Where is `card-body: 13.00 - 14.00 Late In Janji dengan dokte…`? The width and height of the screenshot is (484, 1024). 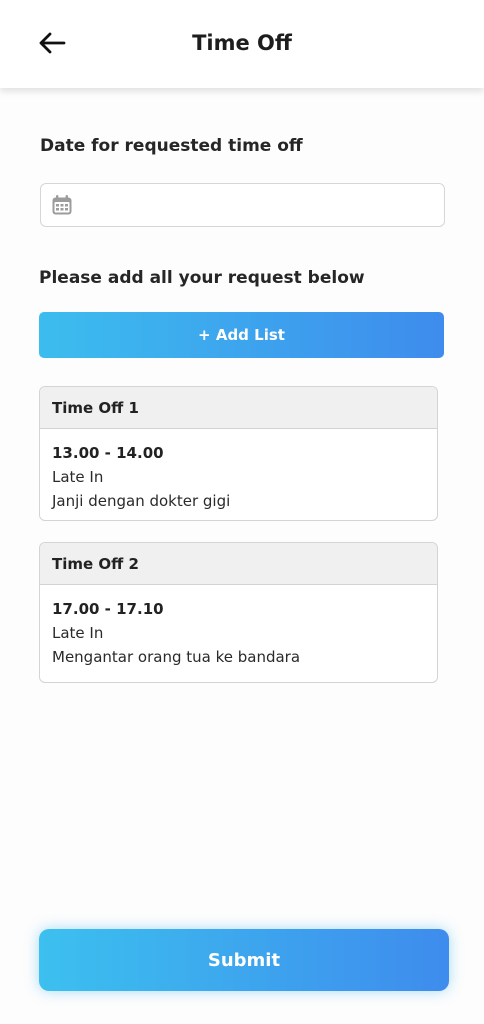 card-body: 13.00 - 14.00 Late In Janji dengan dokte… is located at coordinates (238, 471).